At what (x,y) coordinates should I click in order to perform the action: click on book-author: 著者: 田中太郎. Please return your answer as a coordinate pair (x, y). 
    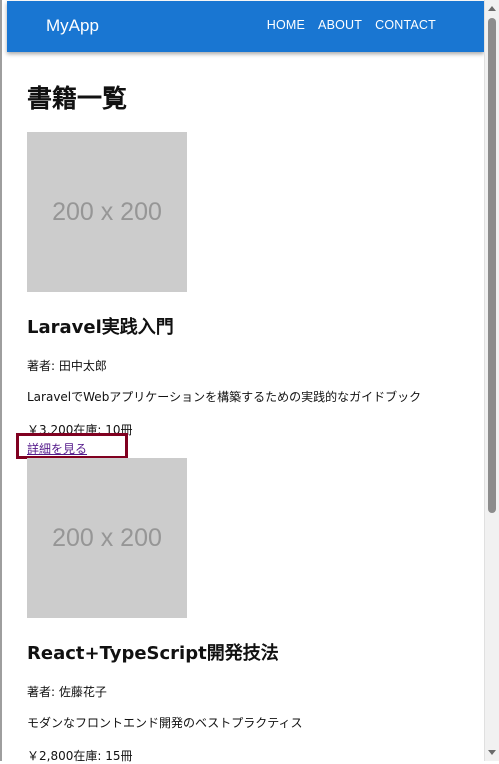
    Looking at the image, I should click on (67, 366).